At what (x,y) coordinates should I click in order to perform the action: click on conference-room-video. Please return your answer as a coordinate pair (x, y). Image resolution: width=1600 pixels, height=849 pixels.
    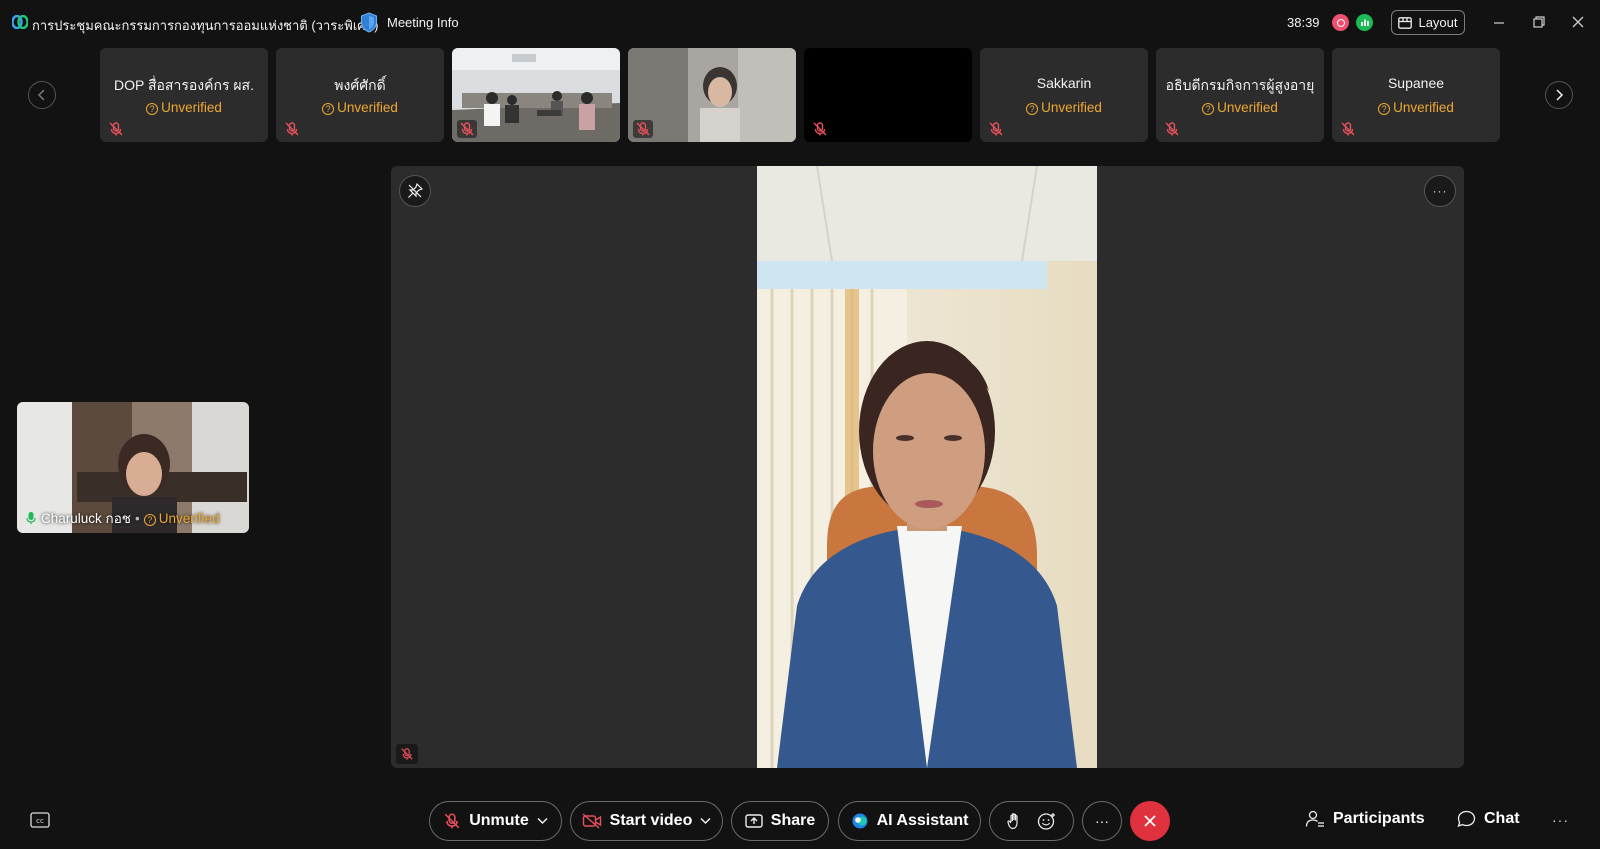
    Looking at the image, I should click on (536, 95).